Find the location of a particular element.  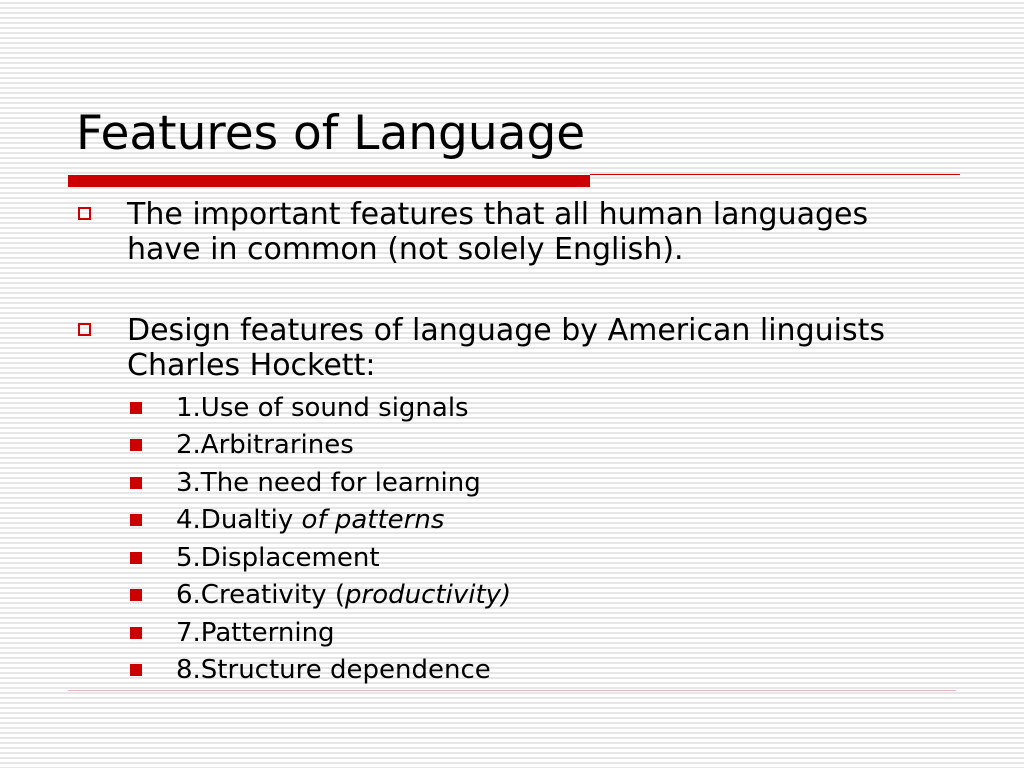

sub-bullet-item: 1.Use of sound signals is located at coordinates (299, 408).